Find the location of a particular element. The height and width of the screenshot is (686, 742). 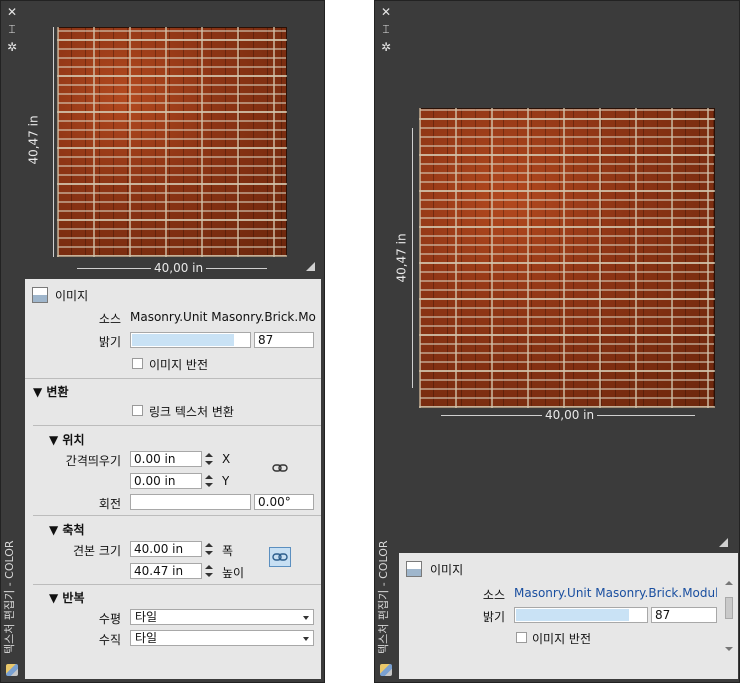

sample-height-spinner is located at coordinates (209, 571).